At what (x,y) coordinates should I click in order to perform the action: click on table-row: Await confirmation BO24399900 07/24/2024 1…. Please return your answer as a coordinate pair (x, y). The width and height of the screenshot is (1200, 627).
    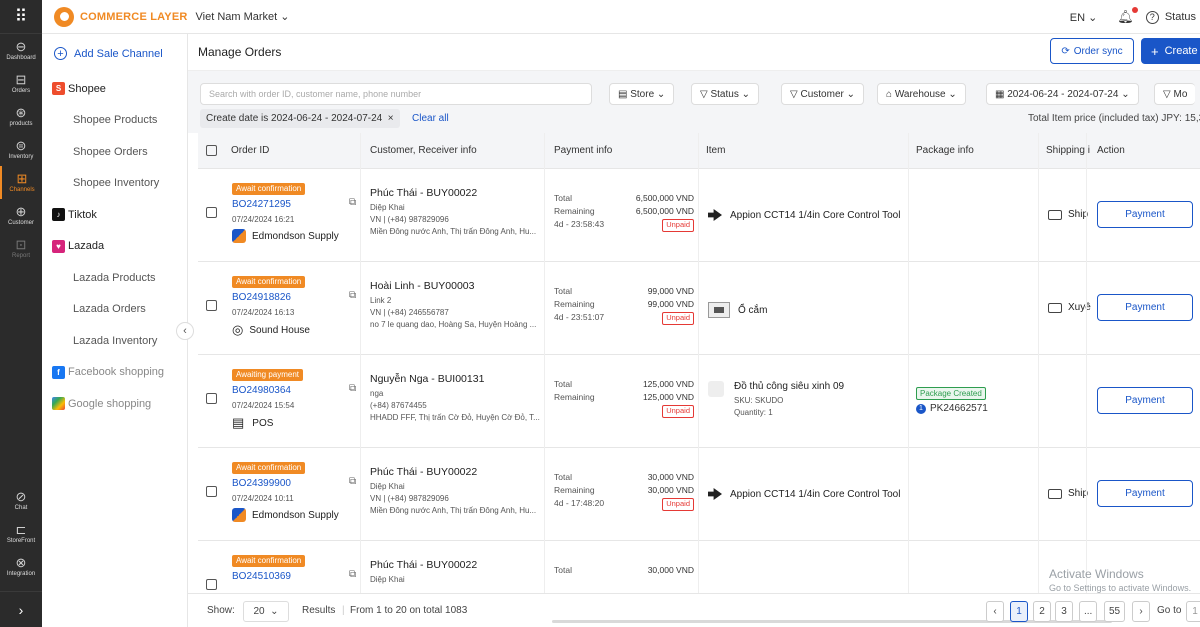
    Looking at the image, I should click on (699, 494).